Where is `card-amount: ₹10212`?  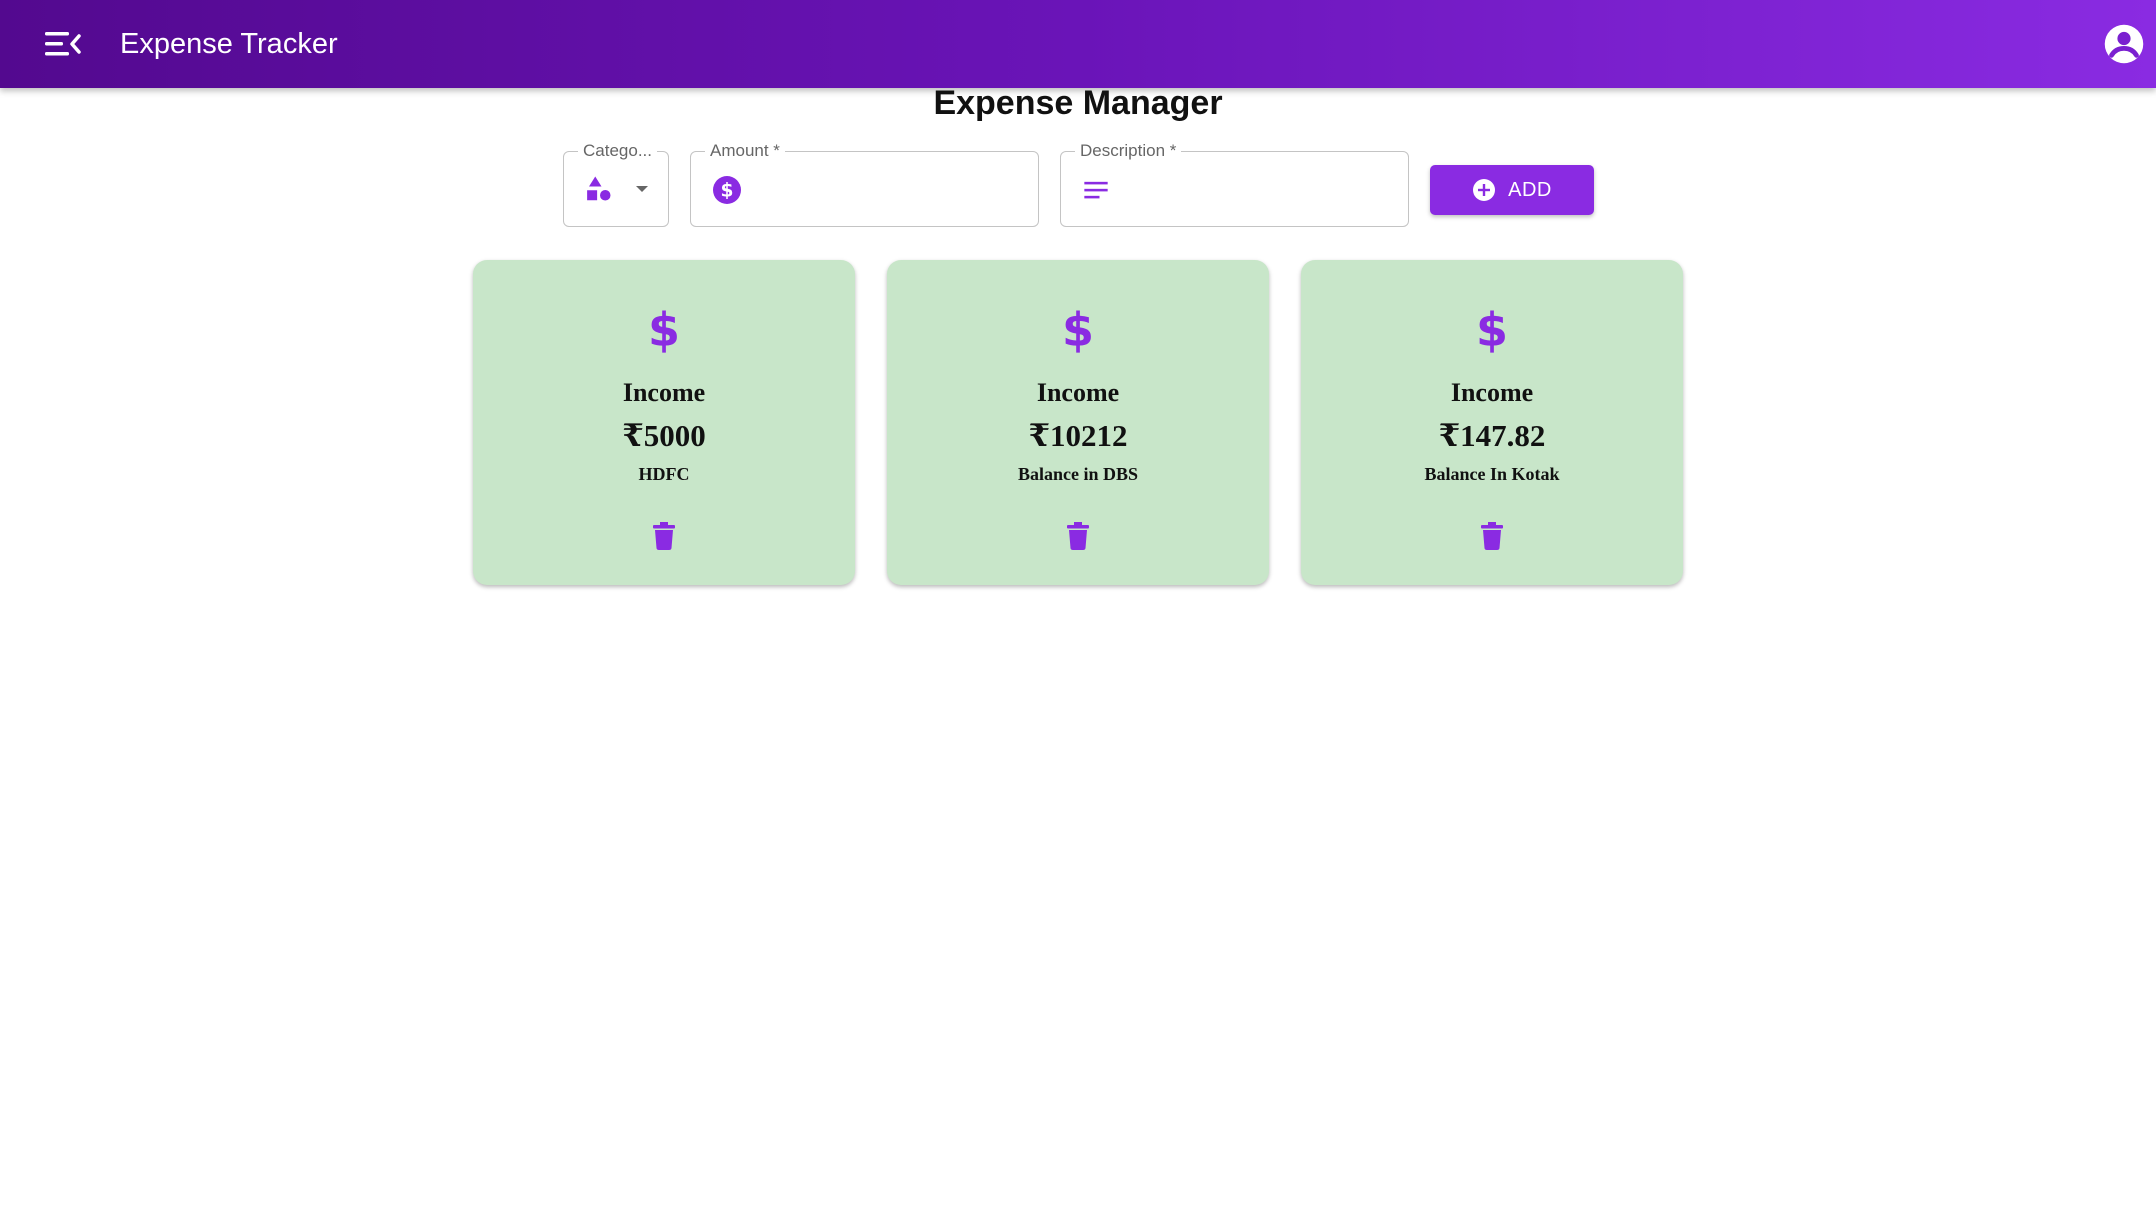
card-amount: ₹10212 is located at coordinates (1078, 435).